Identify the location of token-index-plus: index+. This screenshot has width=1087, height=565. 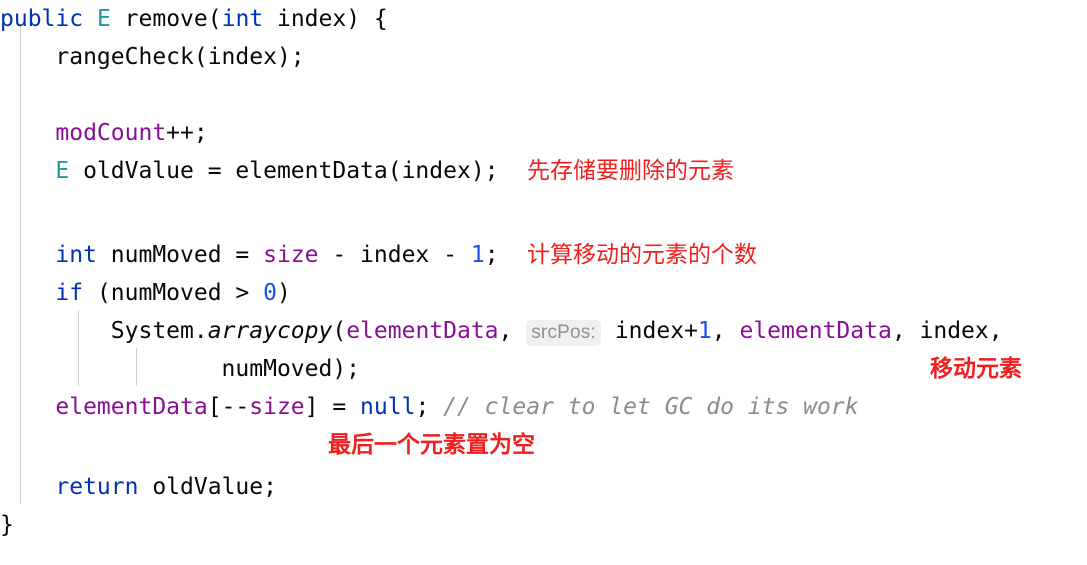
(649, 331).